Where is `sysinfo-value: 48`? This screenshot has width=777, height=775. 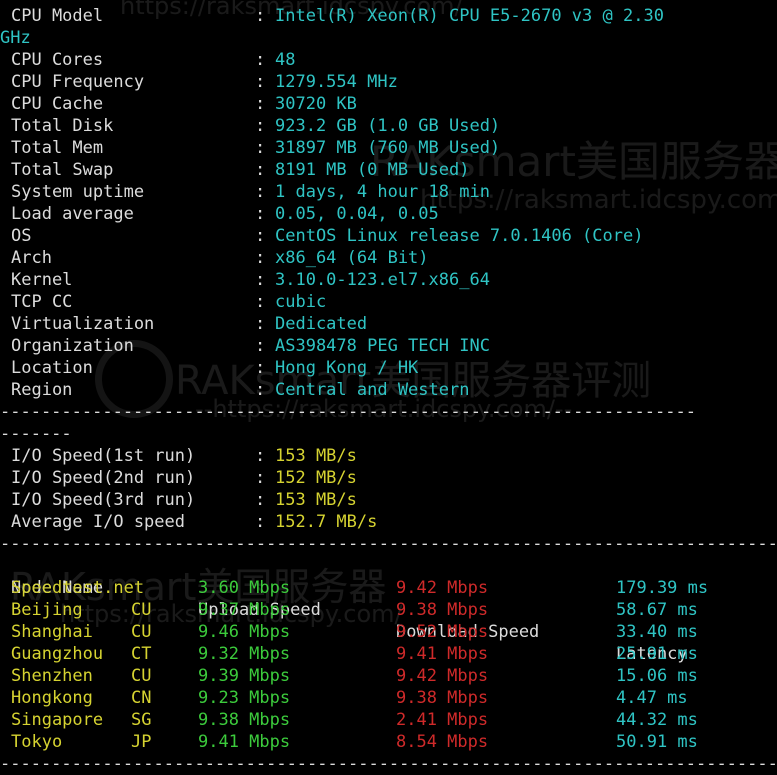 sysinfo-value: 48 is located at coordinates (285, 60).